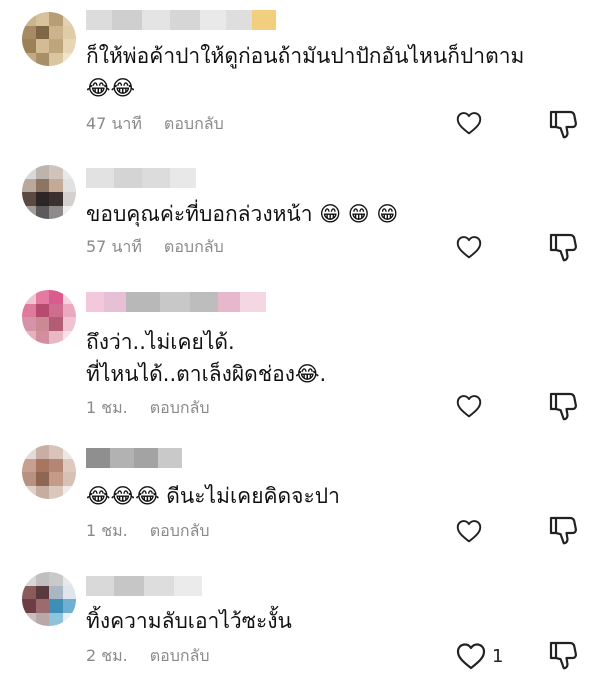 The width and height of the screenshot is (600, 675). I want to click on comment-text: ขอบคุณค่ะที่บอกล่วงหน้า 😁 😁 😁, so click(336, 214).